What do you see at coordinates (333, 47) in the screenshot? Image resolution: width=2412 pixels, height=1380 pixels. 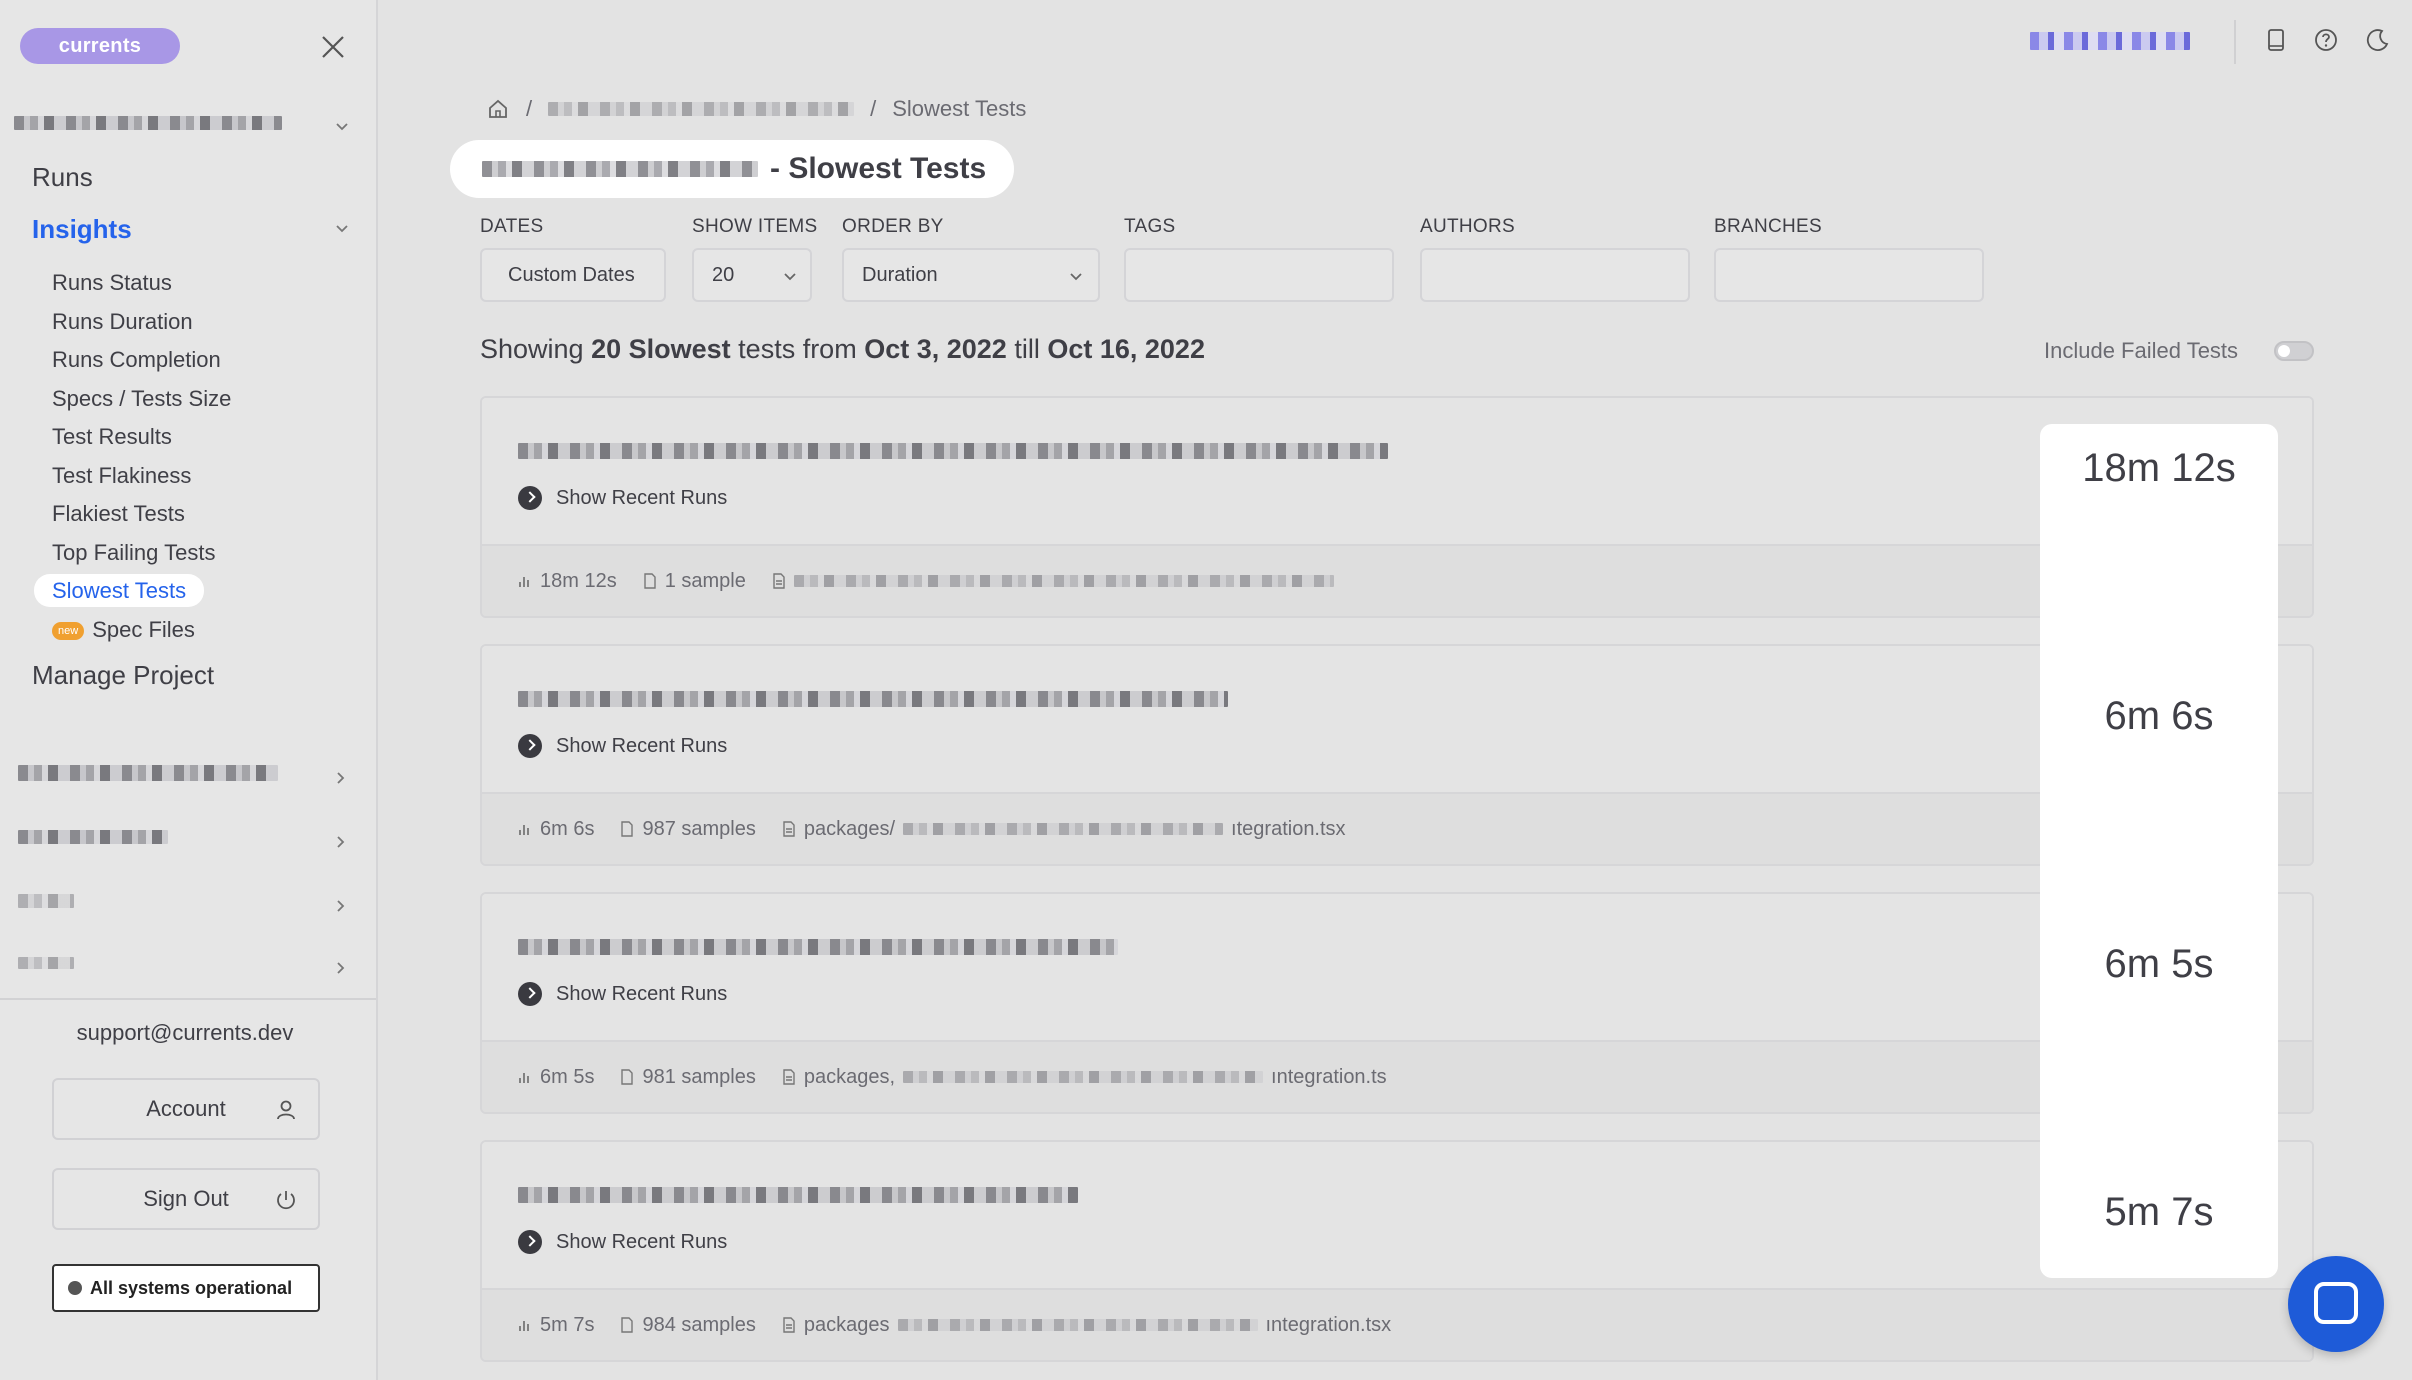 I see `close-icon` at bounding box center [333, 47].